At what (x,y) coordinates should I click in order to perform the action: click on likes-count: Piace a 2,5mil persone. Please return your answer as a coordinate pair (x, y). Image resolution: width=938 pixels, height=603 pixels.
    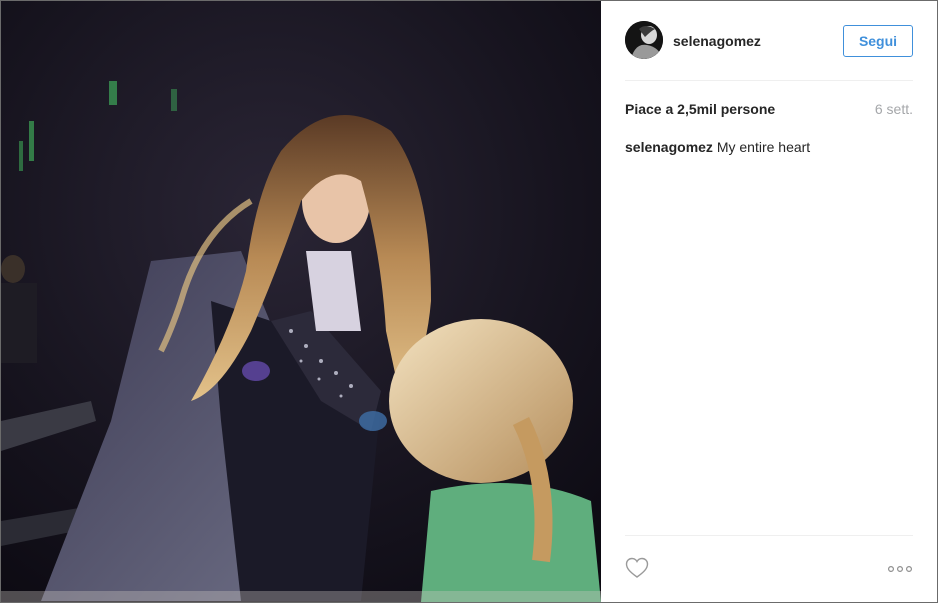
    Looking at the image, I should click on (700, 109).